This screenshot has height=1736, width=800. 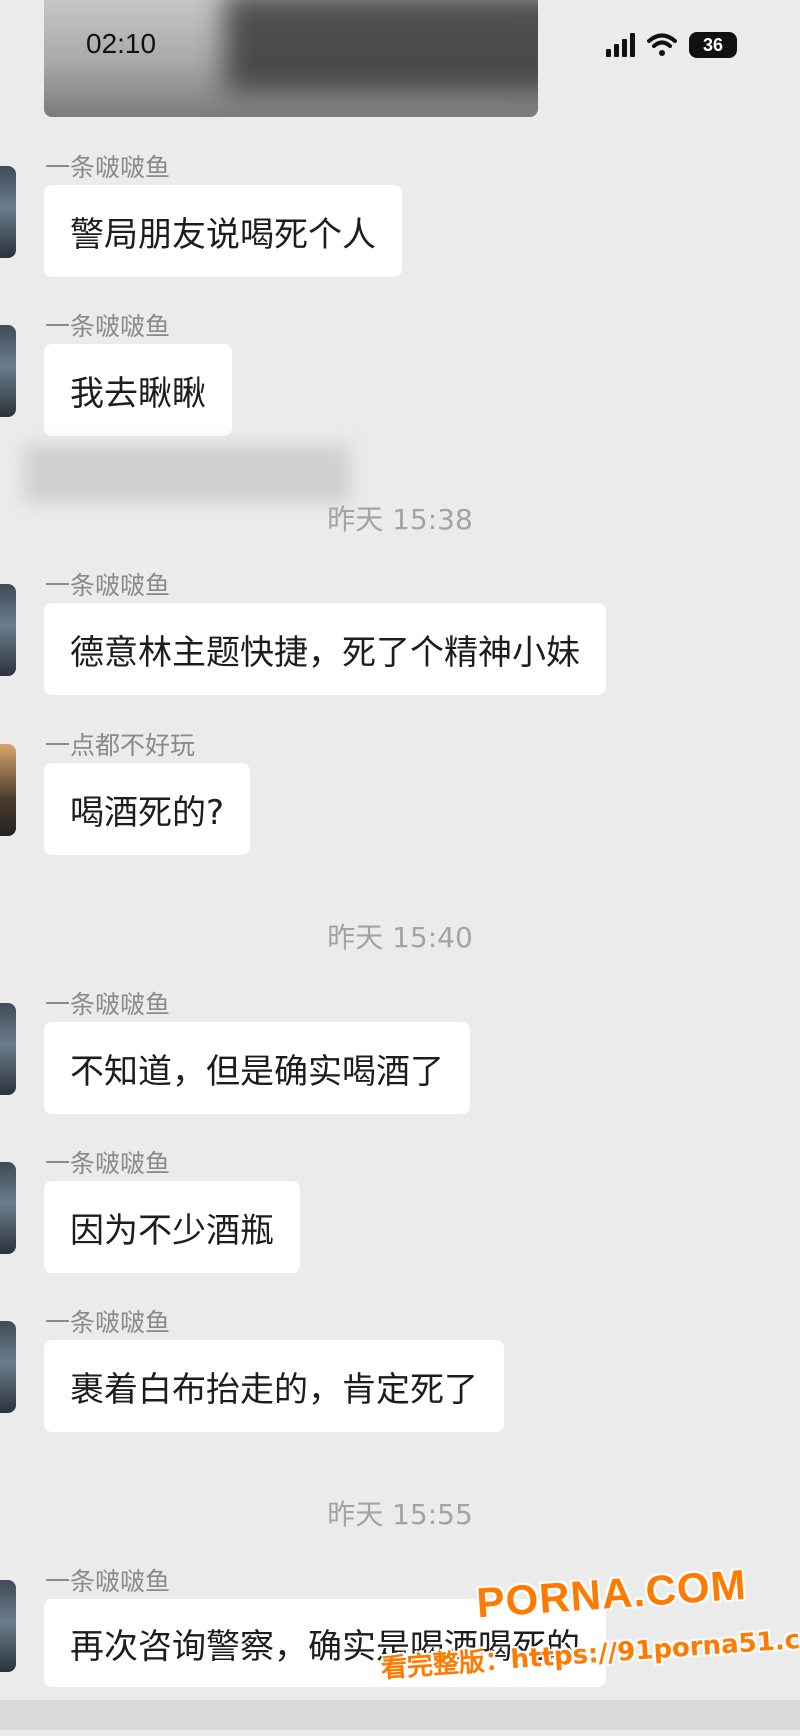 I want to click on message-bubble: 我去瞅瞅, so click(x=138, y=390).